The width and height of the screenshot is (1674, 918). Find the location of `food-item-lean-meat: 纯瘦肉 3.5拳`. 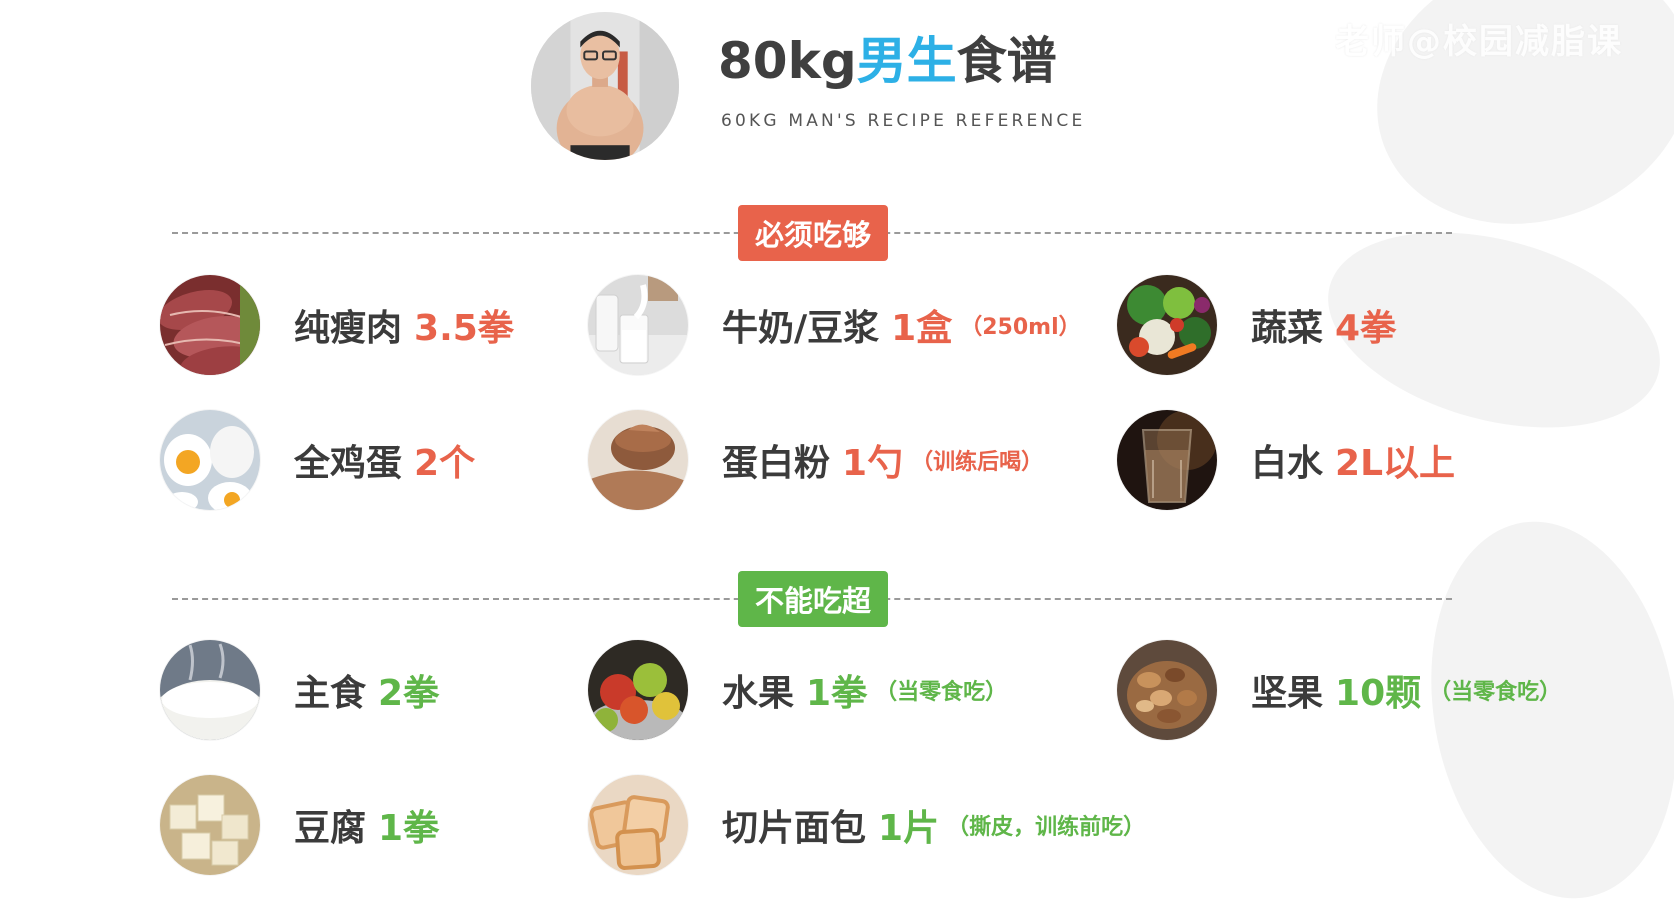

food-item-lean-meat: 纯瘦肉 3.5拳 is located at coordinates (337, 325).